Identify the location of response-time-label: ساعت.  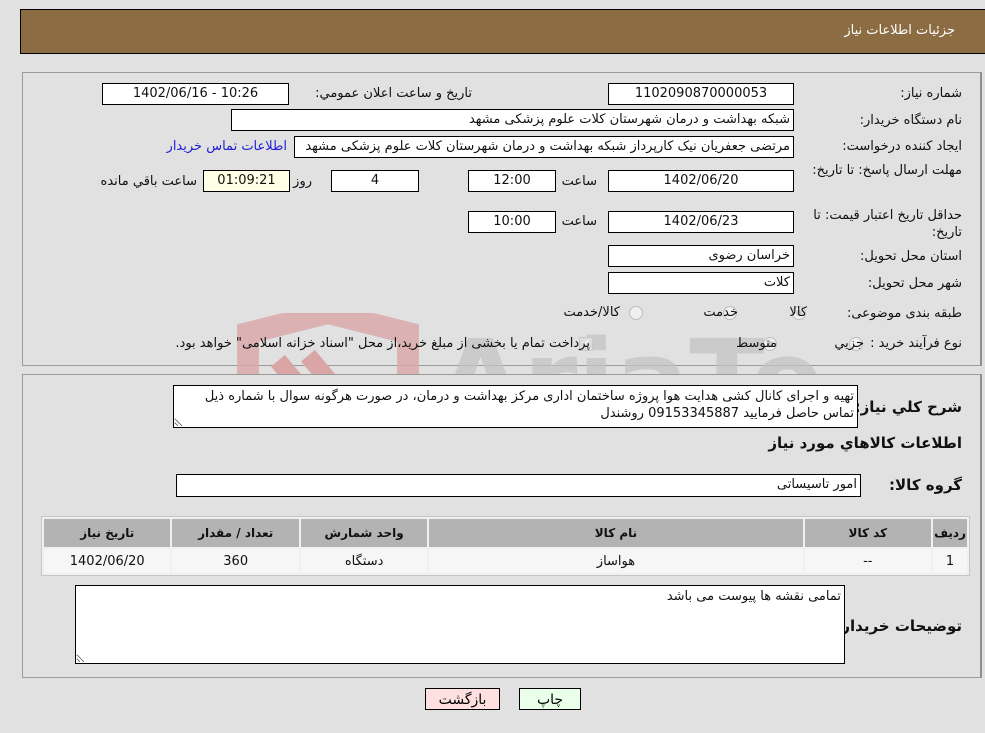
(579, 181).